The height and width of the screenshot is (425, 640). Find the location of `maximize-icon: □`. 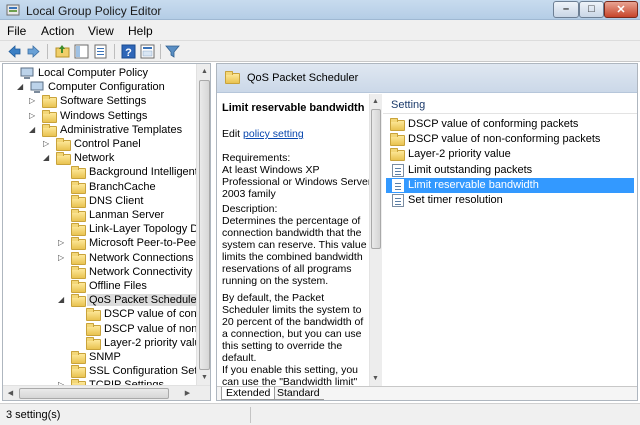

maximize-icon: □ is located at coordinates (591, 9).